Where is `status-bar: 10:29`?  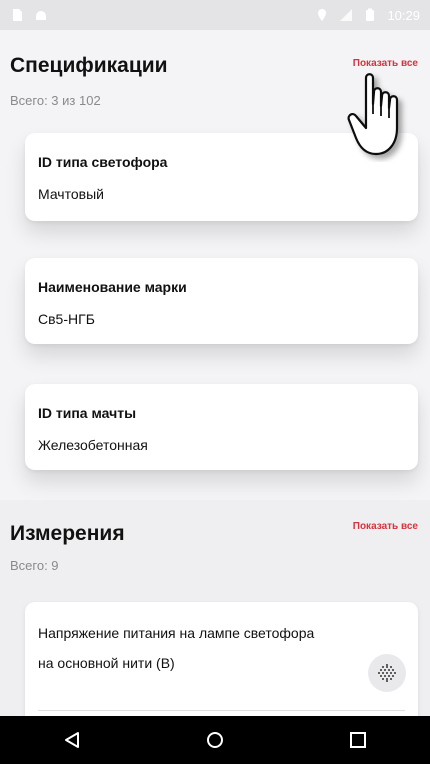 status-bar: 10:29 is located at coordinates (215, 15).